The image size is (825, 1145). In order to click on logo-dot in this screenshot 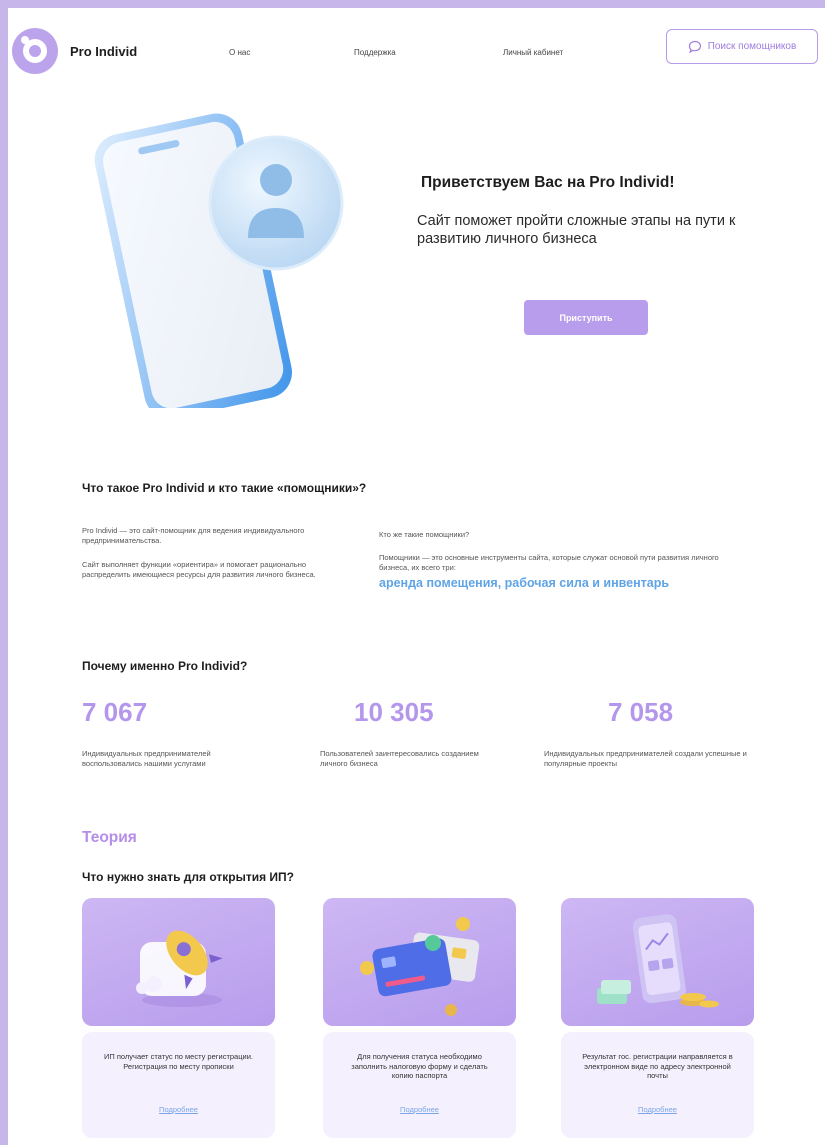, I will do `click(25, 40)`.